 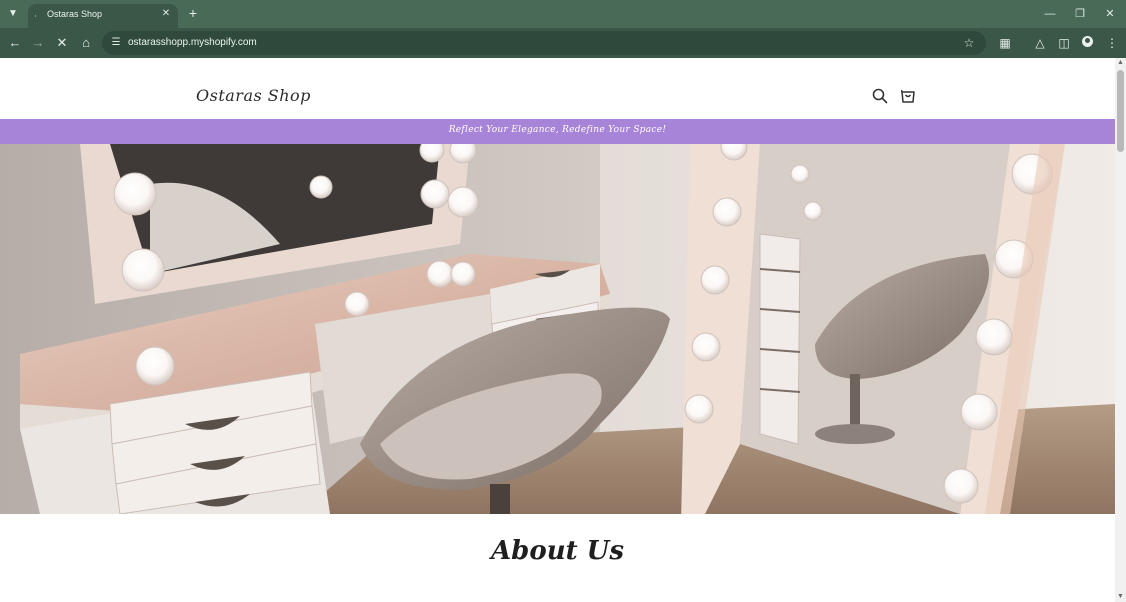 I want to click on scroll-down-arrow-icon: ▼, so click(x=1120, y=597).